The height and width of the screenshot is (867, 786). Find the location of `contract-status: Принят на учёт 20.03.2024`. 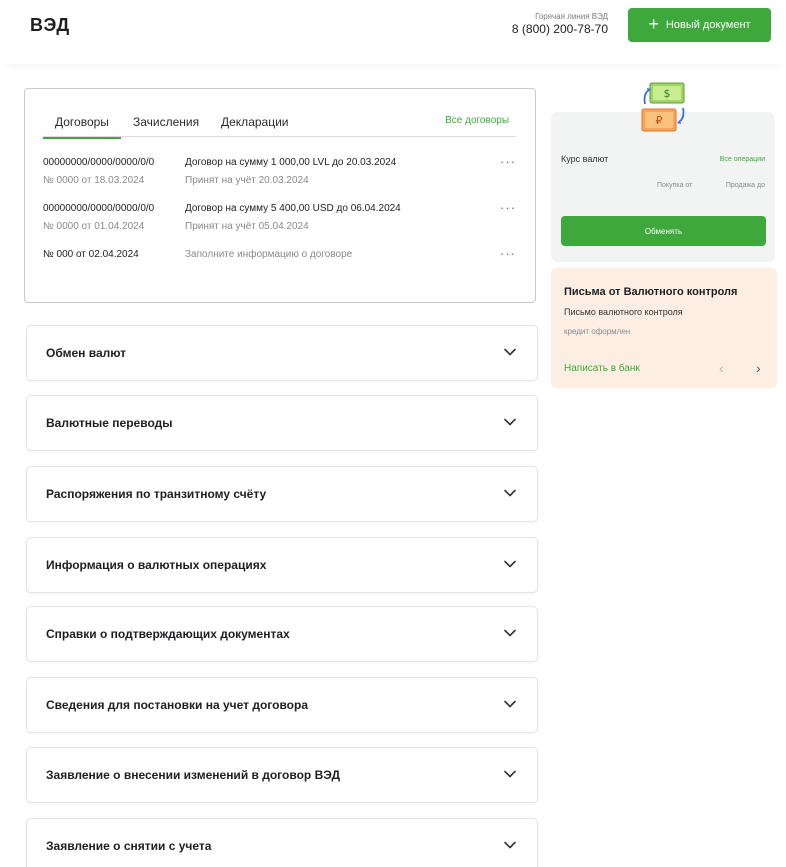

contract-status: Принят на учёт 20.03.2024 is located at coordinates (247, 180).